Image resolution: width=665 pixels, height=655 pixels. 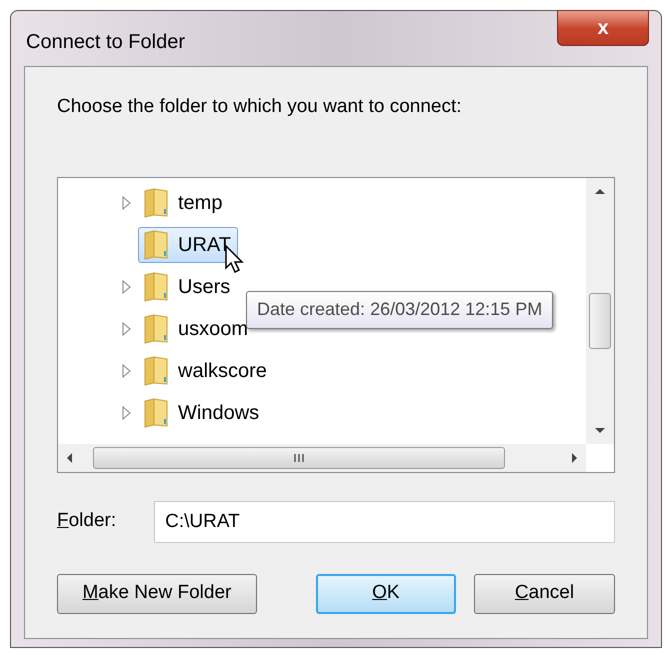 I want to click on scroll-down-icon, so click(x=600, y=430).